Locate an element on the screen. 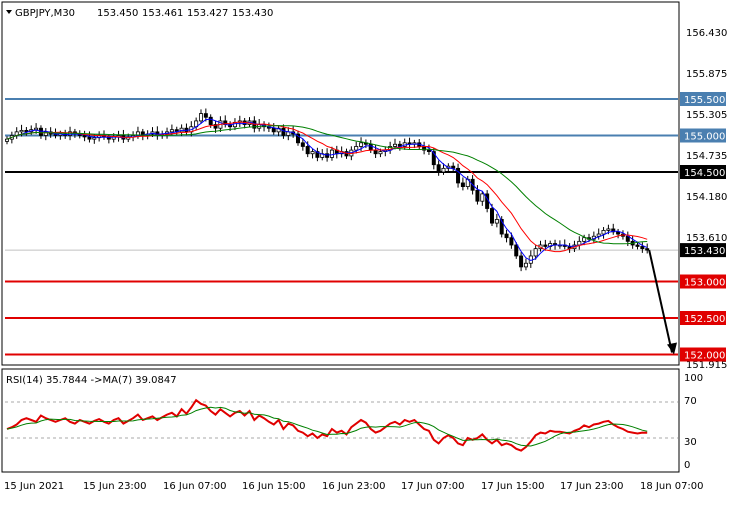 The width and height of the screenshot is (741, 505). time-label: 15 Jun 2021 is located at coordinates (34, 486).